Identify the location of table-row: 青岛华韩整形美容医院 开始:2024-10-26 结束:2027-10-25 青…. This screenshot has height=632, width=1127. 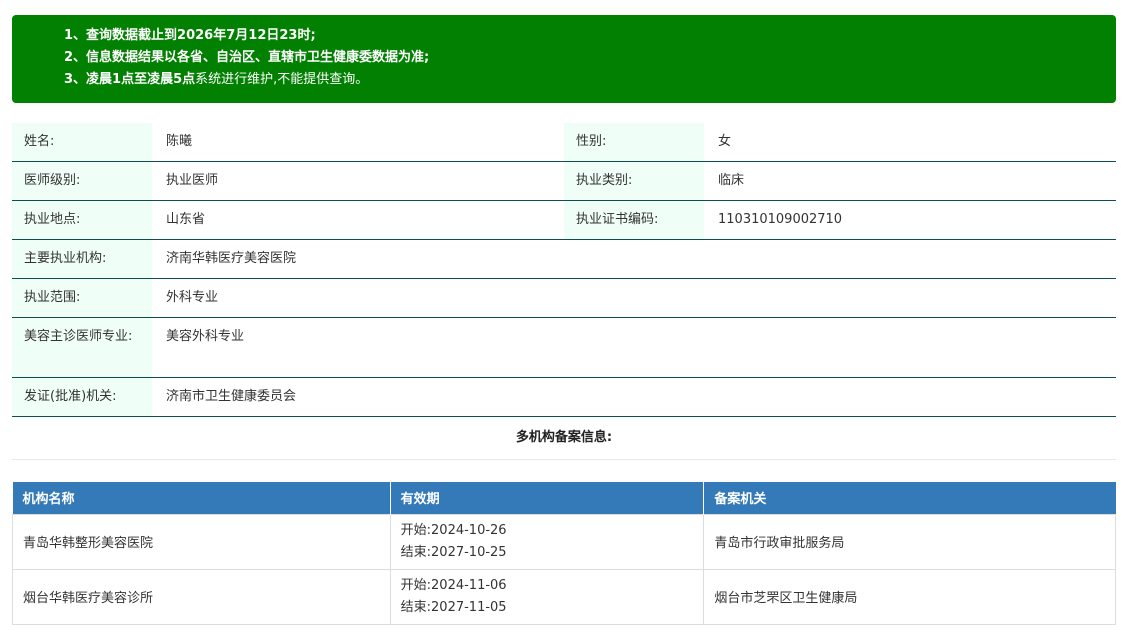
(564, 541).